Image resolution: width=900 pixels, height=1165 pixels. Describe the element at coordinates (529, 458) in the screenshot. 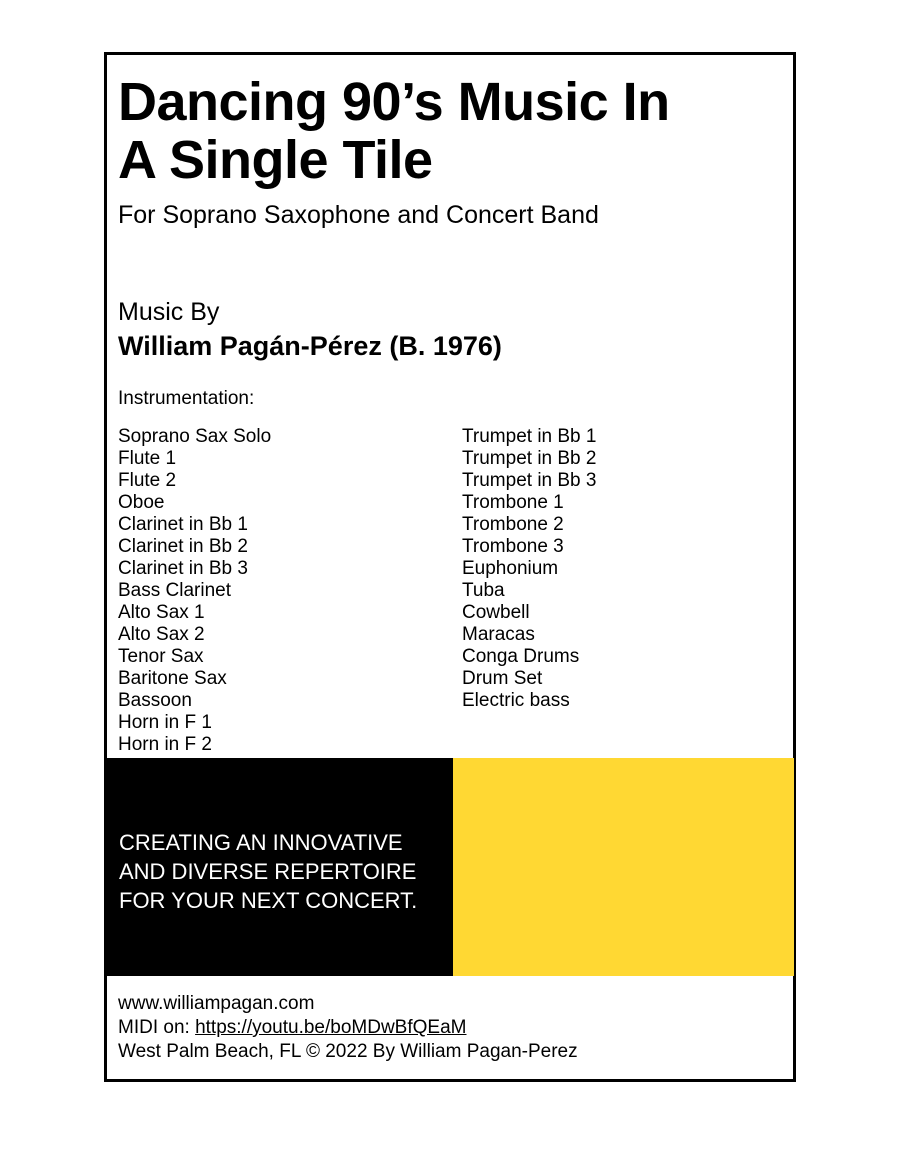

I see `list-item: Trumpet in Bb 2` at that location.